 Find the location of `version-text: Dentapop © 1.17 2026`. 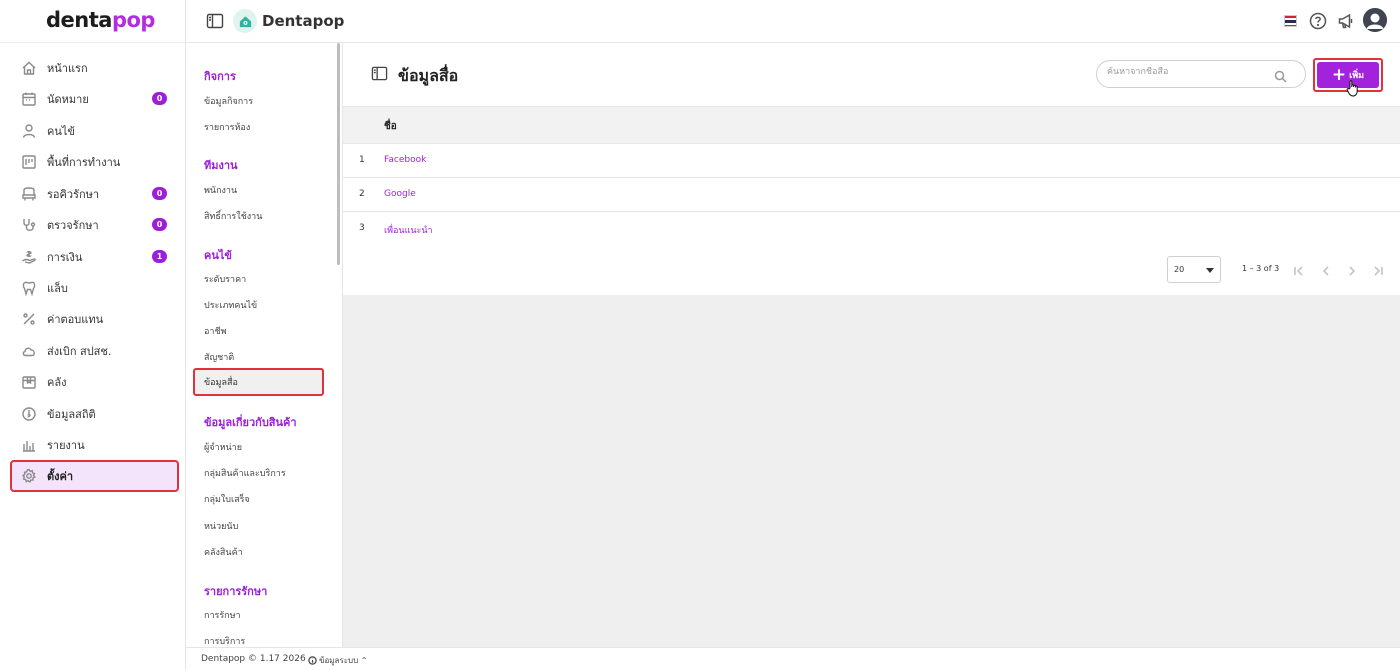

version-text: Dentapop © 1.17 2026 is located at coordinates (253, 659).